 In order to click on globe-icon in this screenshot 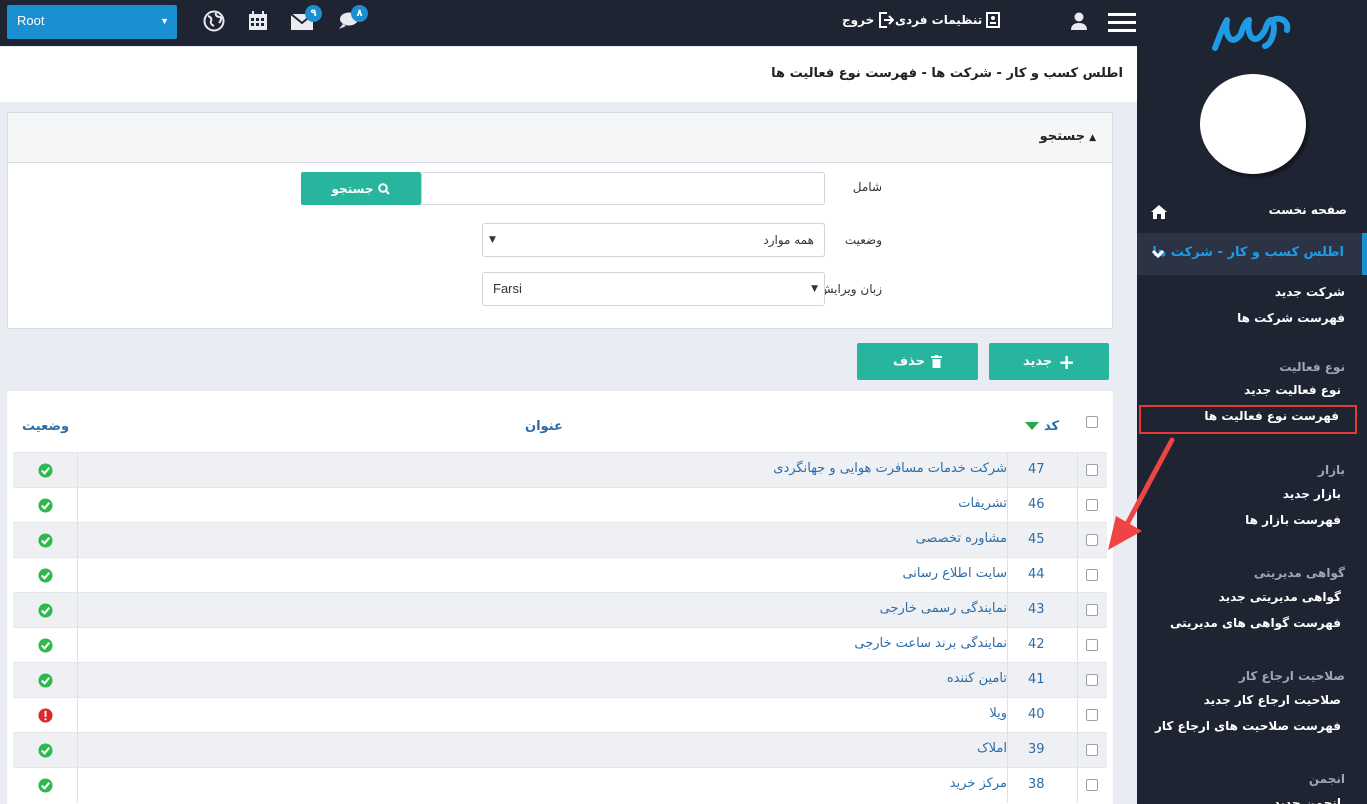, I will do `click(214, 21)`.